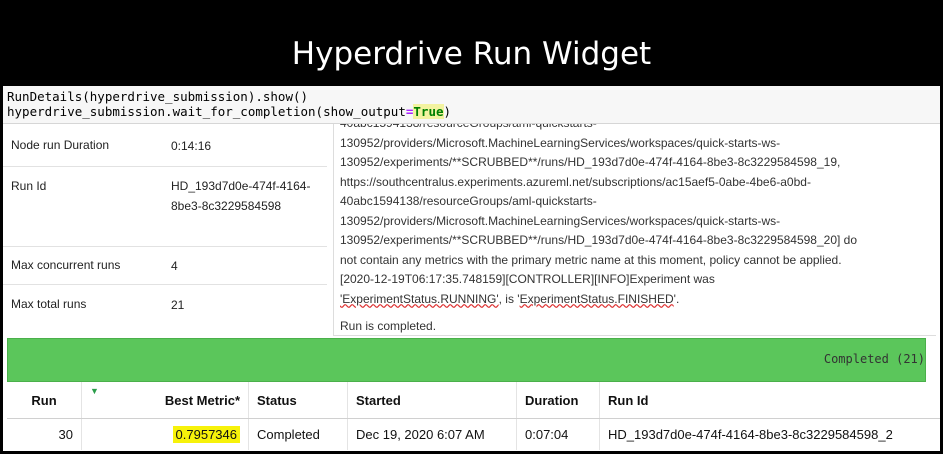 This screenshot has height=454, width=943. What do you see at coordinates (60, 145) in the screenshot?
I see `detail-key: Node run Duration` at bounding box center [60, 145].